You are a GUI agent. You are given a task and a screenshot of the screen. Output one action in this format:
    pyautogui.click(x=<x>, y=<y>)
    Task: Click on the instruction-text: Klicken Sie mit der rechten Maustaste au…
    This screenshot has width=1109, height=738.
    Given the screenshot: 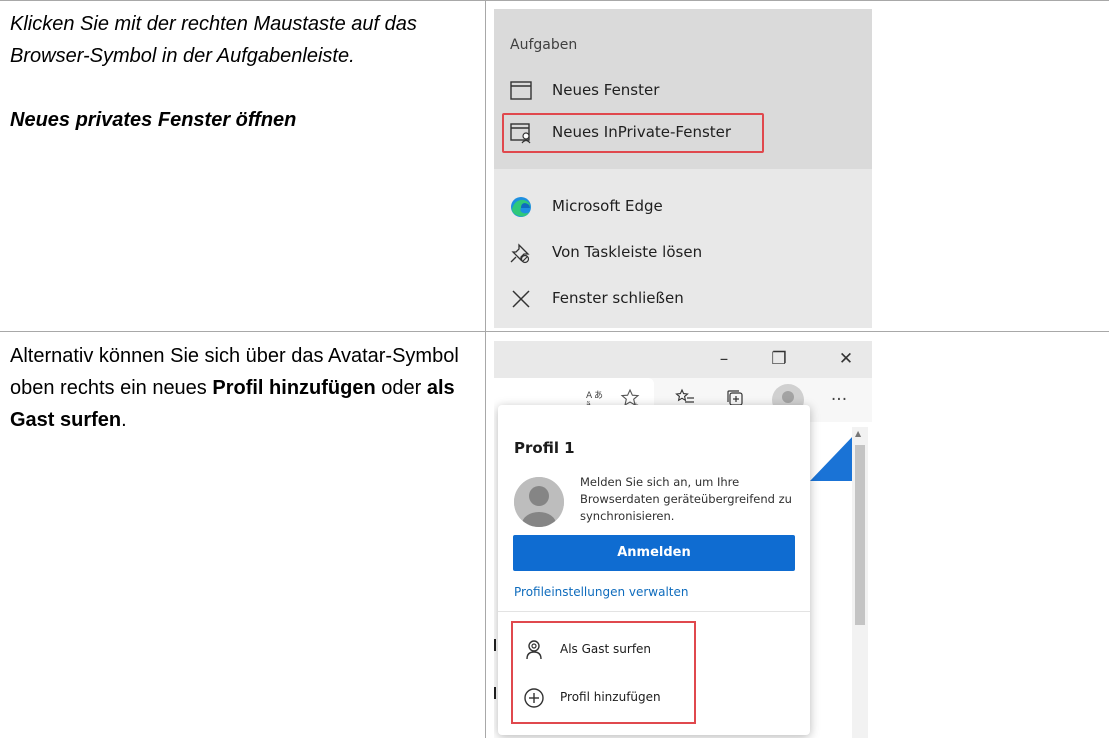 What is the action you would take?
    pyautogui.click(x=213, y=40)
    